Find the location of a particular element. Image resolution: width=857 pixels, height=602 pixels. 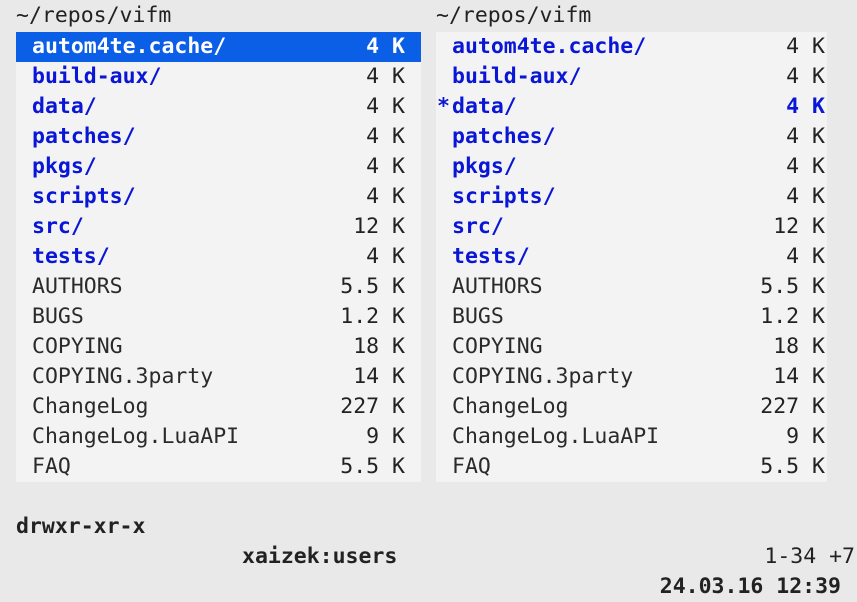

left-pane-path: ~/repos/vifm is located at coordinates (94, 15).